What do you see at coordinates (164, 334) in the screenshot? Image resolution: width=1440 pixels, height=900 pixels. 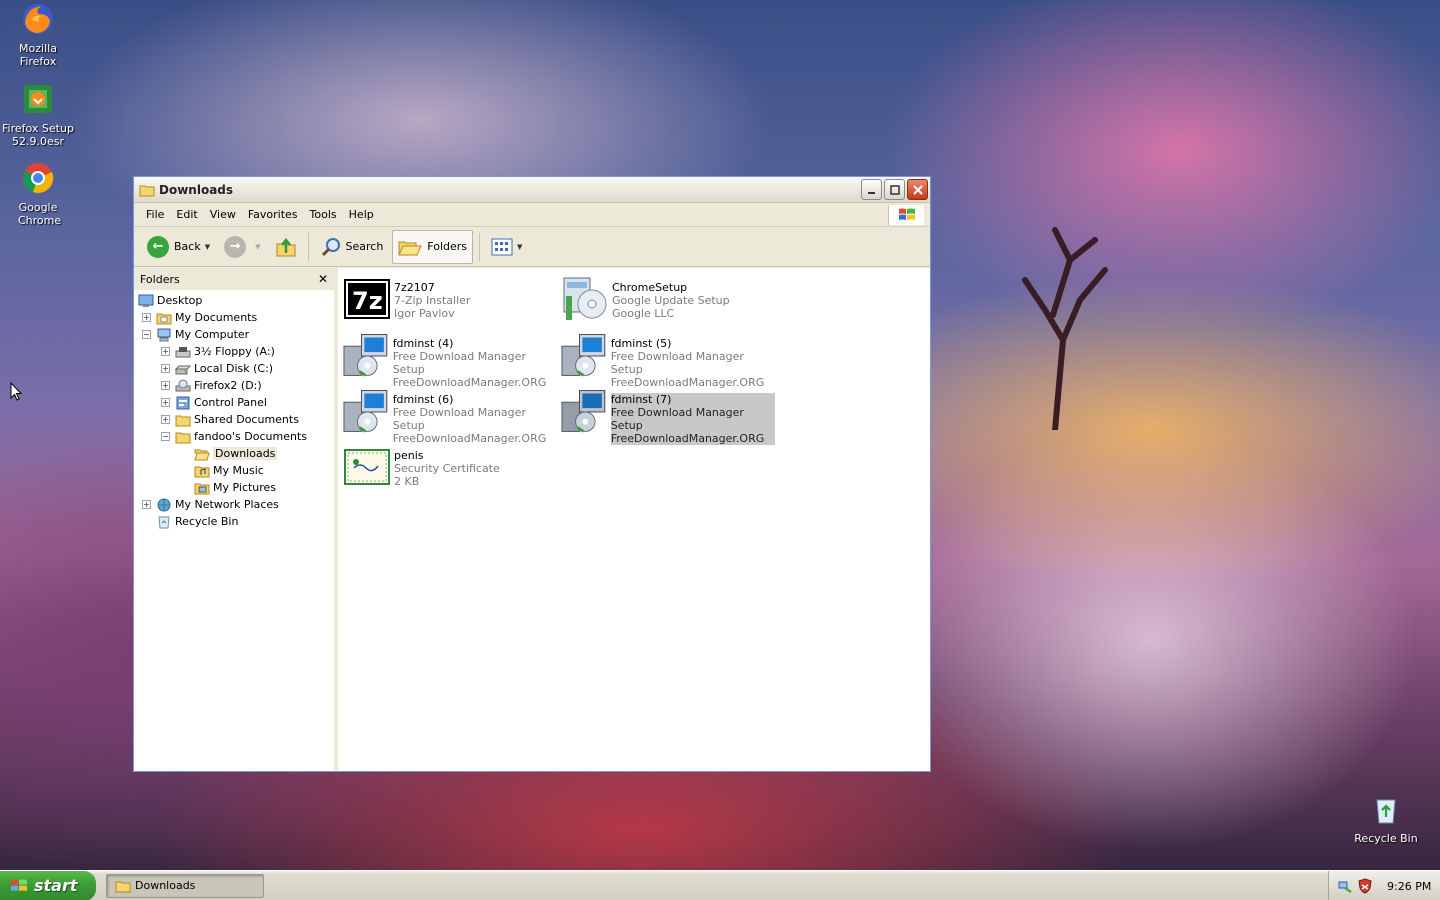 I see `computer-icon` at bounding box center [164, 334].